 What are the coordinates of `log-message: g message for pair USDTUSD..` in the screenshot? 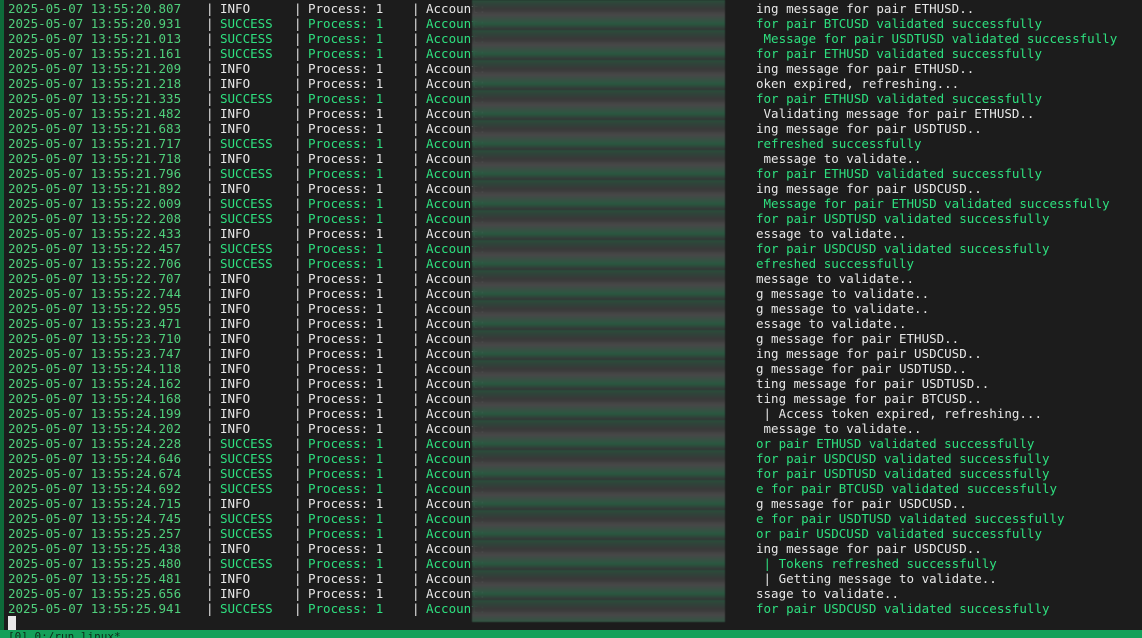 It's located at (861, 368).